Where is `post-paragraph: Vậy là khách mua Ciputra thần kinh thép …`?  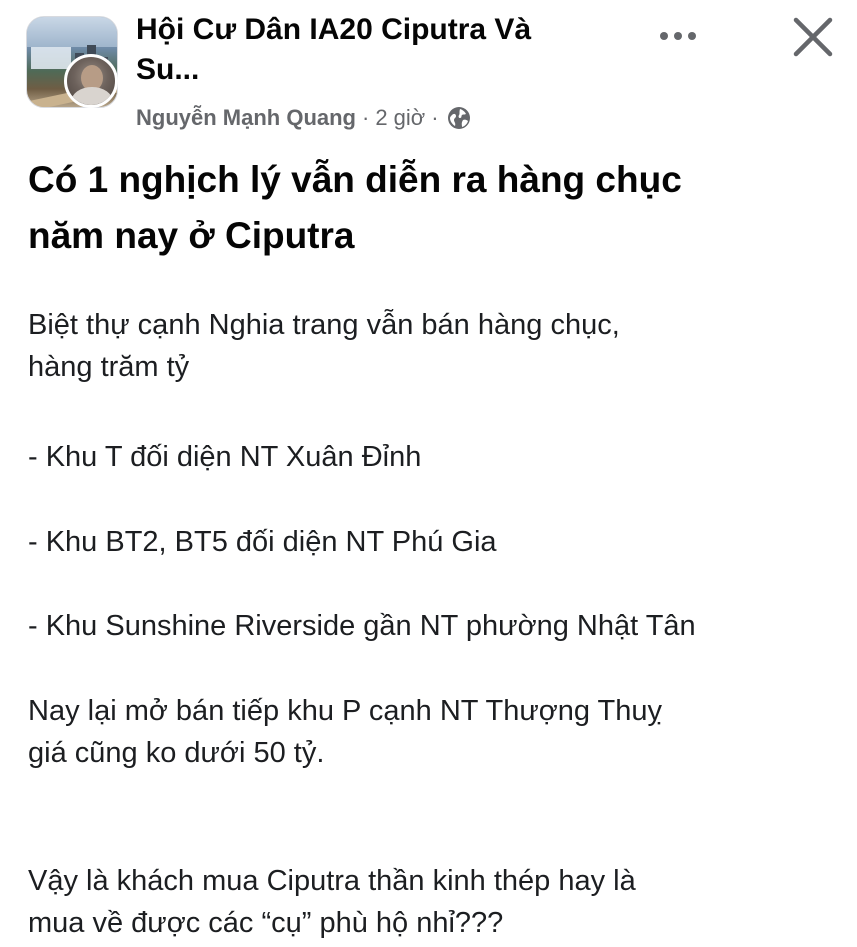
post-paragraph: Vậy là khách mua Ciputra thần kinh thép … is located at coordinates (433, 902).